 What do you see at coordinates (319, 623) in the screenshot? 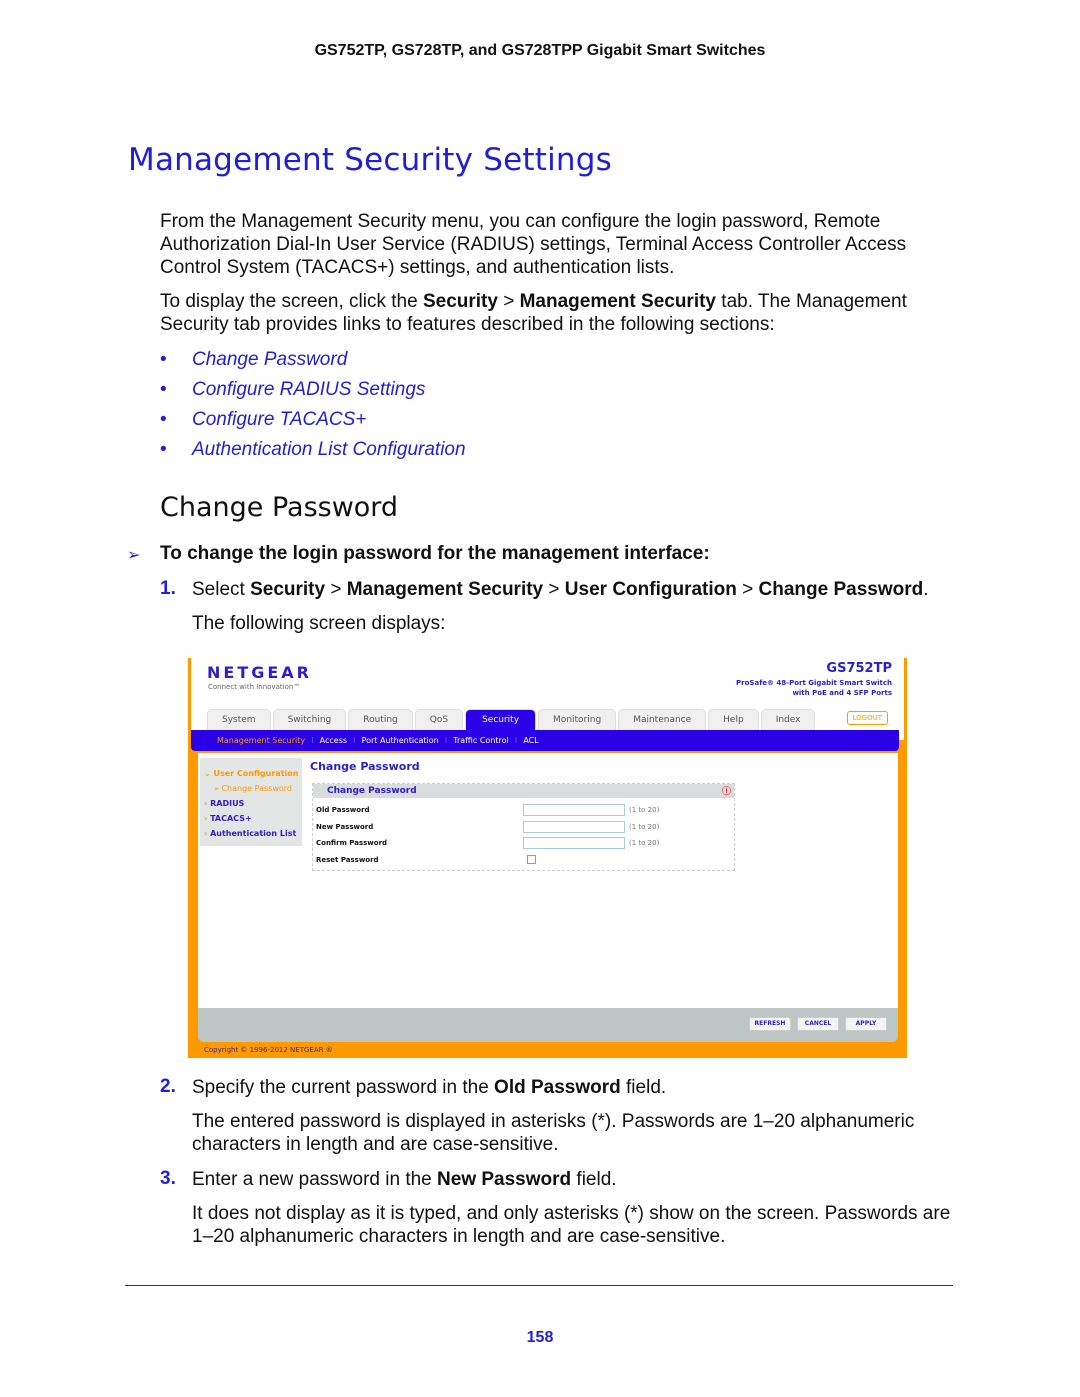
I see `step-note: The following screen displays:` at bounding box center [319, 623].